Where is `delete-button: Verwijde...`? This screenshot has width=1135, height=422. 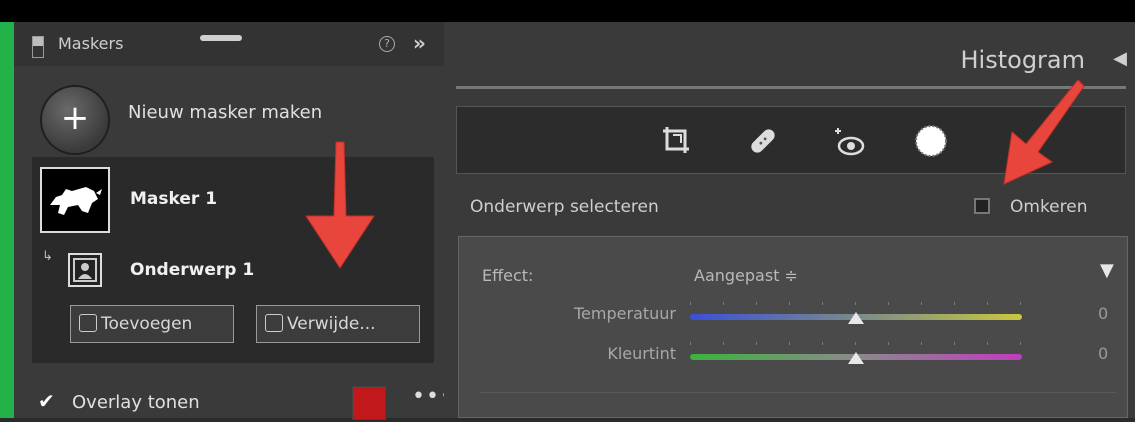
delete-button: Verwijde... is located at coordinates (338, 324).